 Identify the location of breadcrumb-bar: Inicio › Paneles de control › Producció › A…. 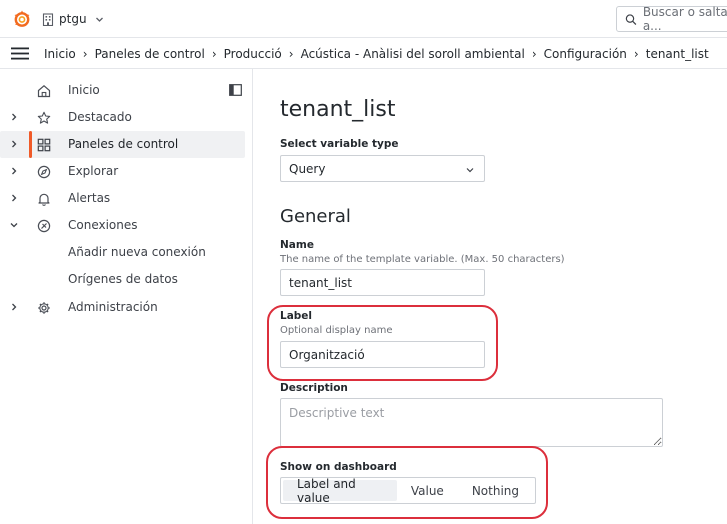
(363, 53).